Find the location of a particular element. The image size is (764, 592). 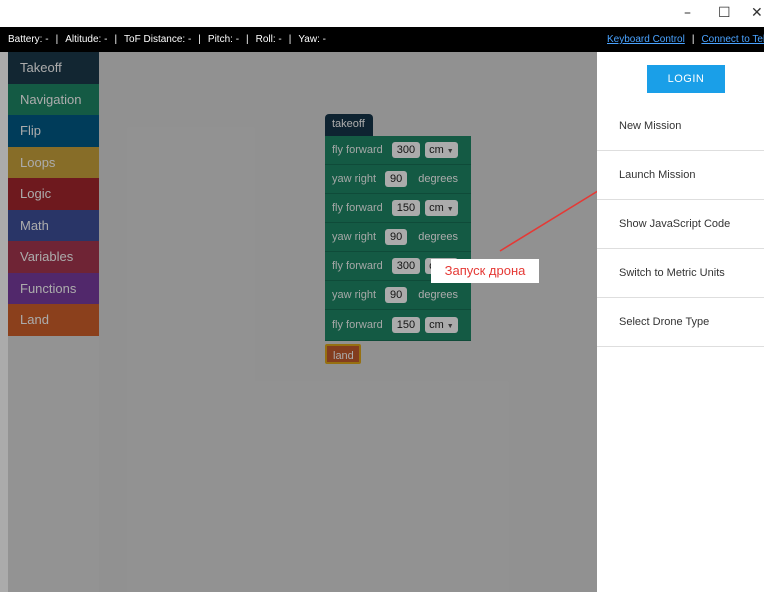

minimize-icon: – is located at coordinates (687, 13).